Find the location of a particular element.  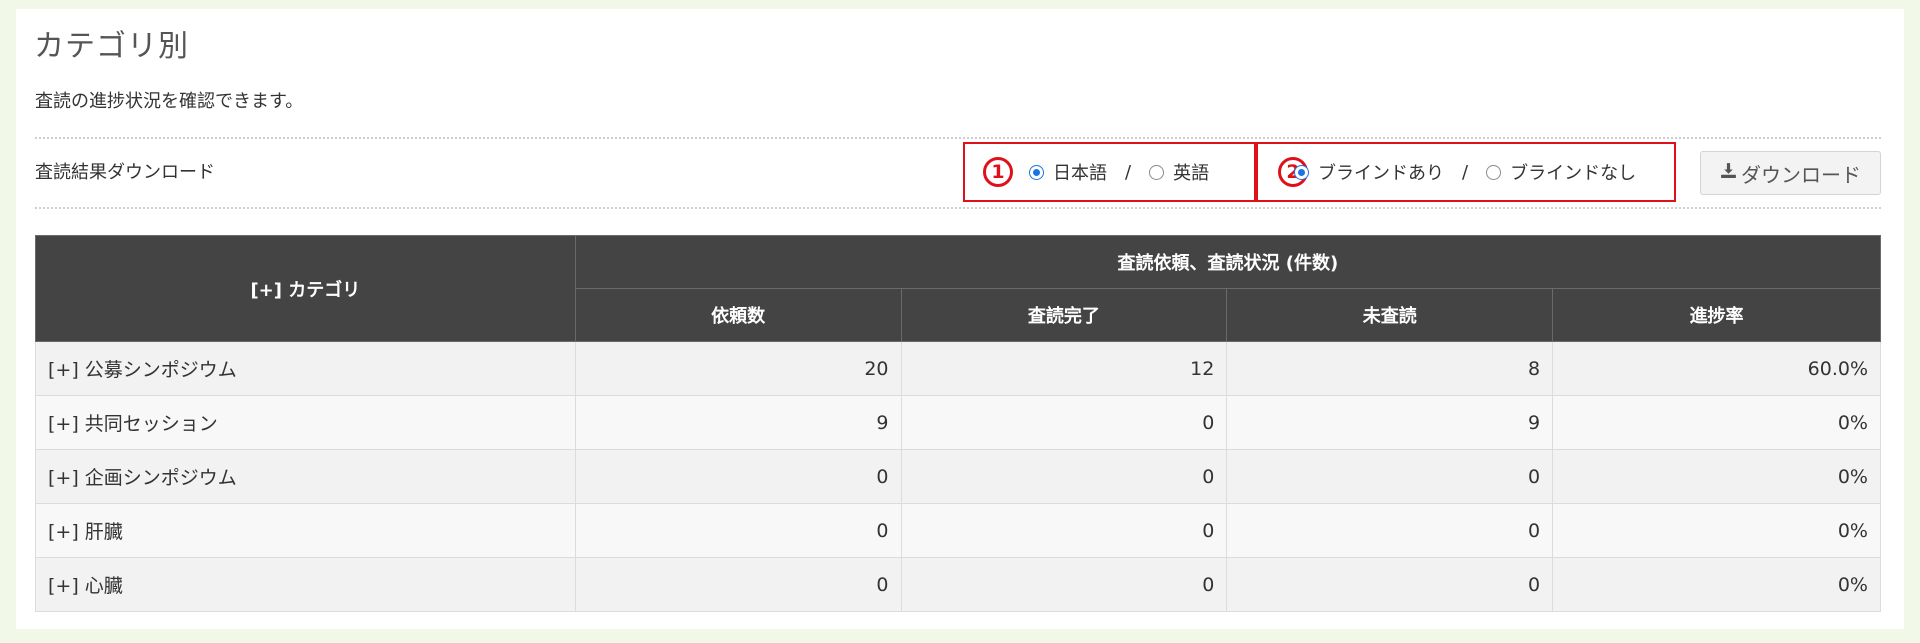

divider-bottom is located at coordinates (958, 208).